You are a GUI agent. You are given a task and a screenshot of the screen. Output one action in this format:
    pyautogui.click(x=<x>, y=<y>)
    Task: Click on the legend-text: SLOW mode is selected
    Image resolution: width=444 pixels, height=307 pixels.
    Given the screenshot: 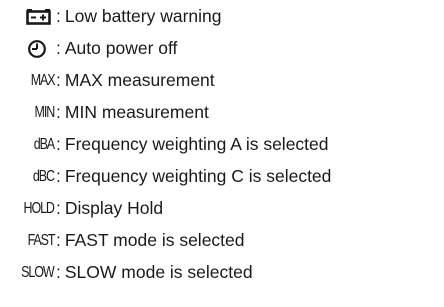 What is the action you would take?
    pyautogui.click(x=158, y=272)
    